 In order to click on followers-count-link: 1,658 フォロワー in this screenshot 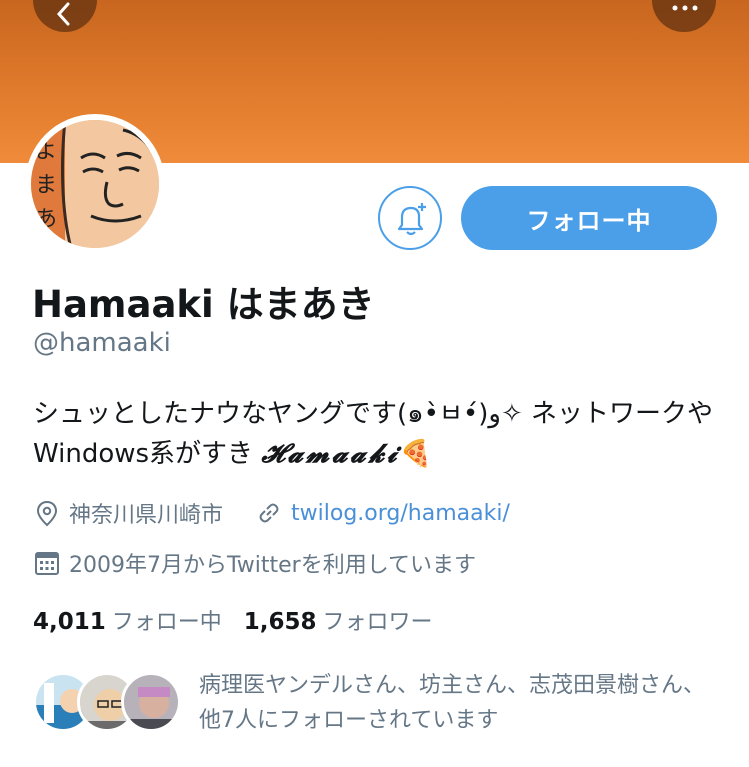, I will do `click(338, 622)`.